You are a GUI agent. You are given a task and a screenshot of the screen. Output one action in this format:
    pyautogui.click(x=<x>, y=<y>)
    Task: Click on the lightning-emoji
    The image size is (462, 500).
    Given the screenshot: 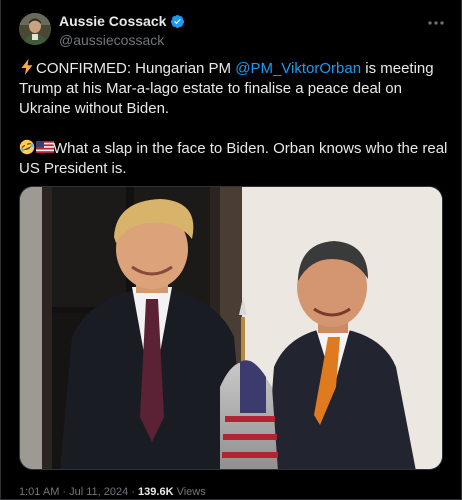 What is the action you would take?
    pyautogui.click(x=27, y=67)
    